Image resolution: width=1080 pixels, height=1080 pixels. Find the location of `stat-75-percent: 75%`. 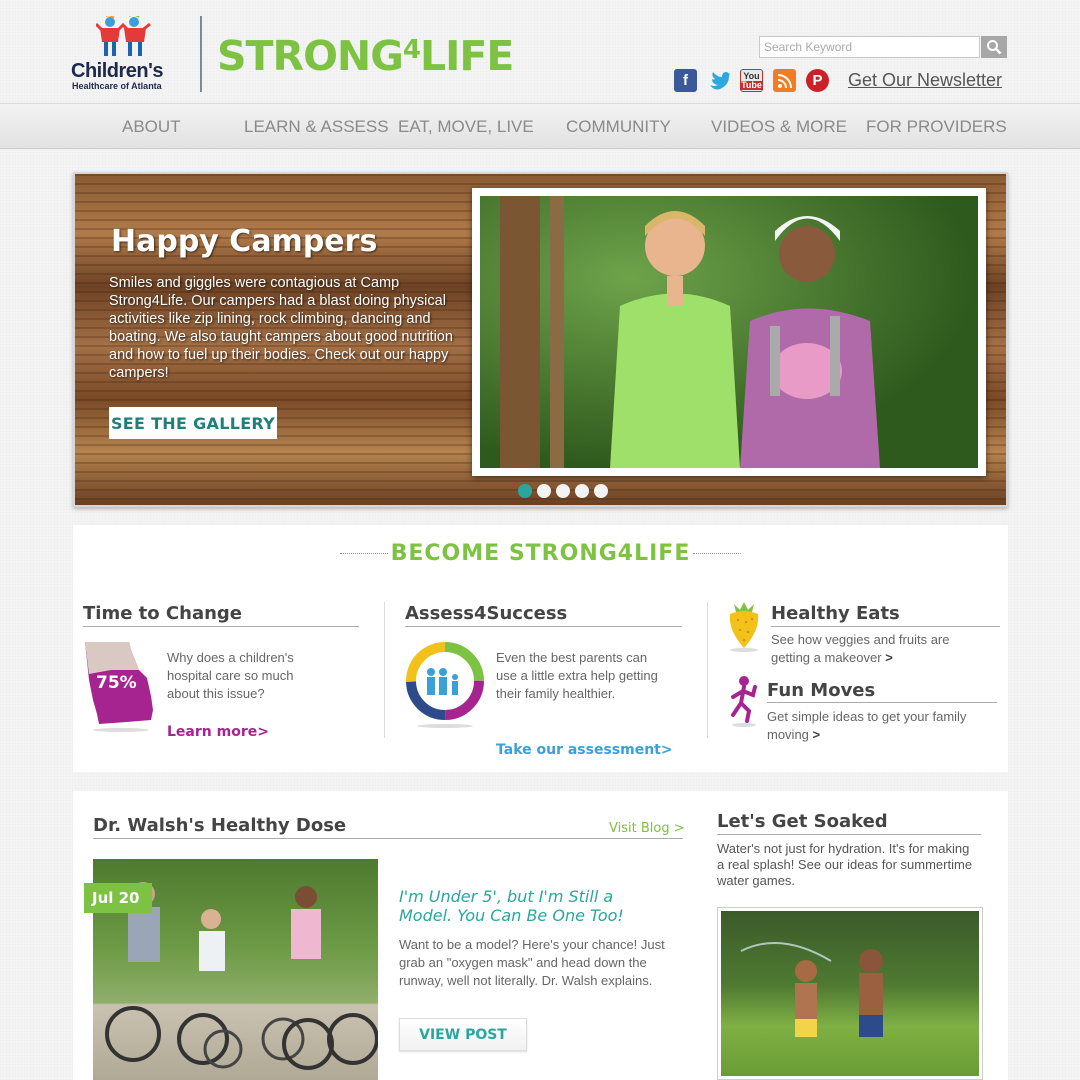

stat-75-percent: 75% is located at coordinates (116, 683).